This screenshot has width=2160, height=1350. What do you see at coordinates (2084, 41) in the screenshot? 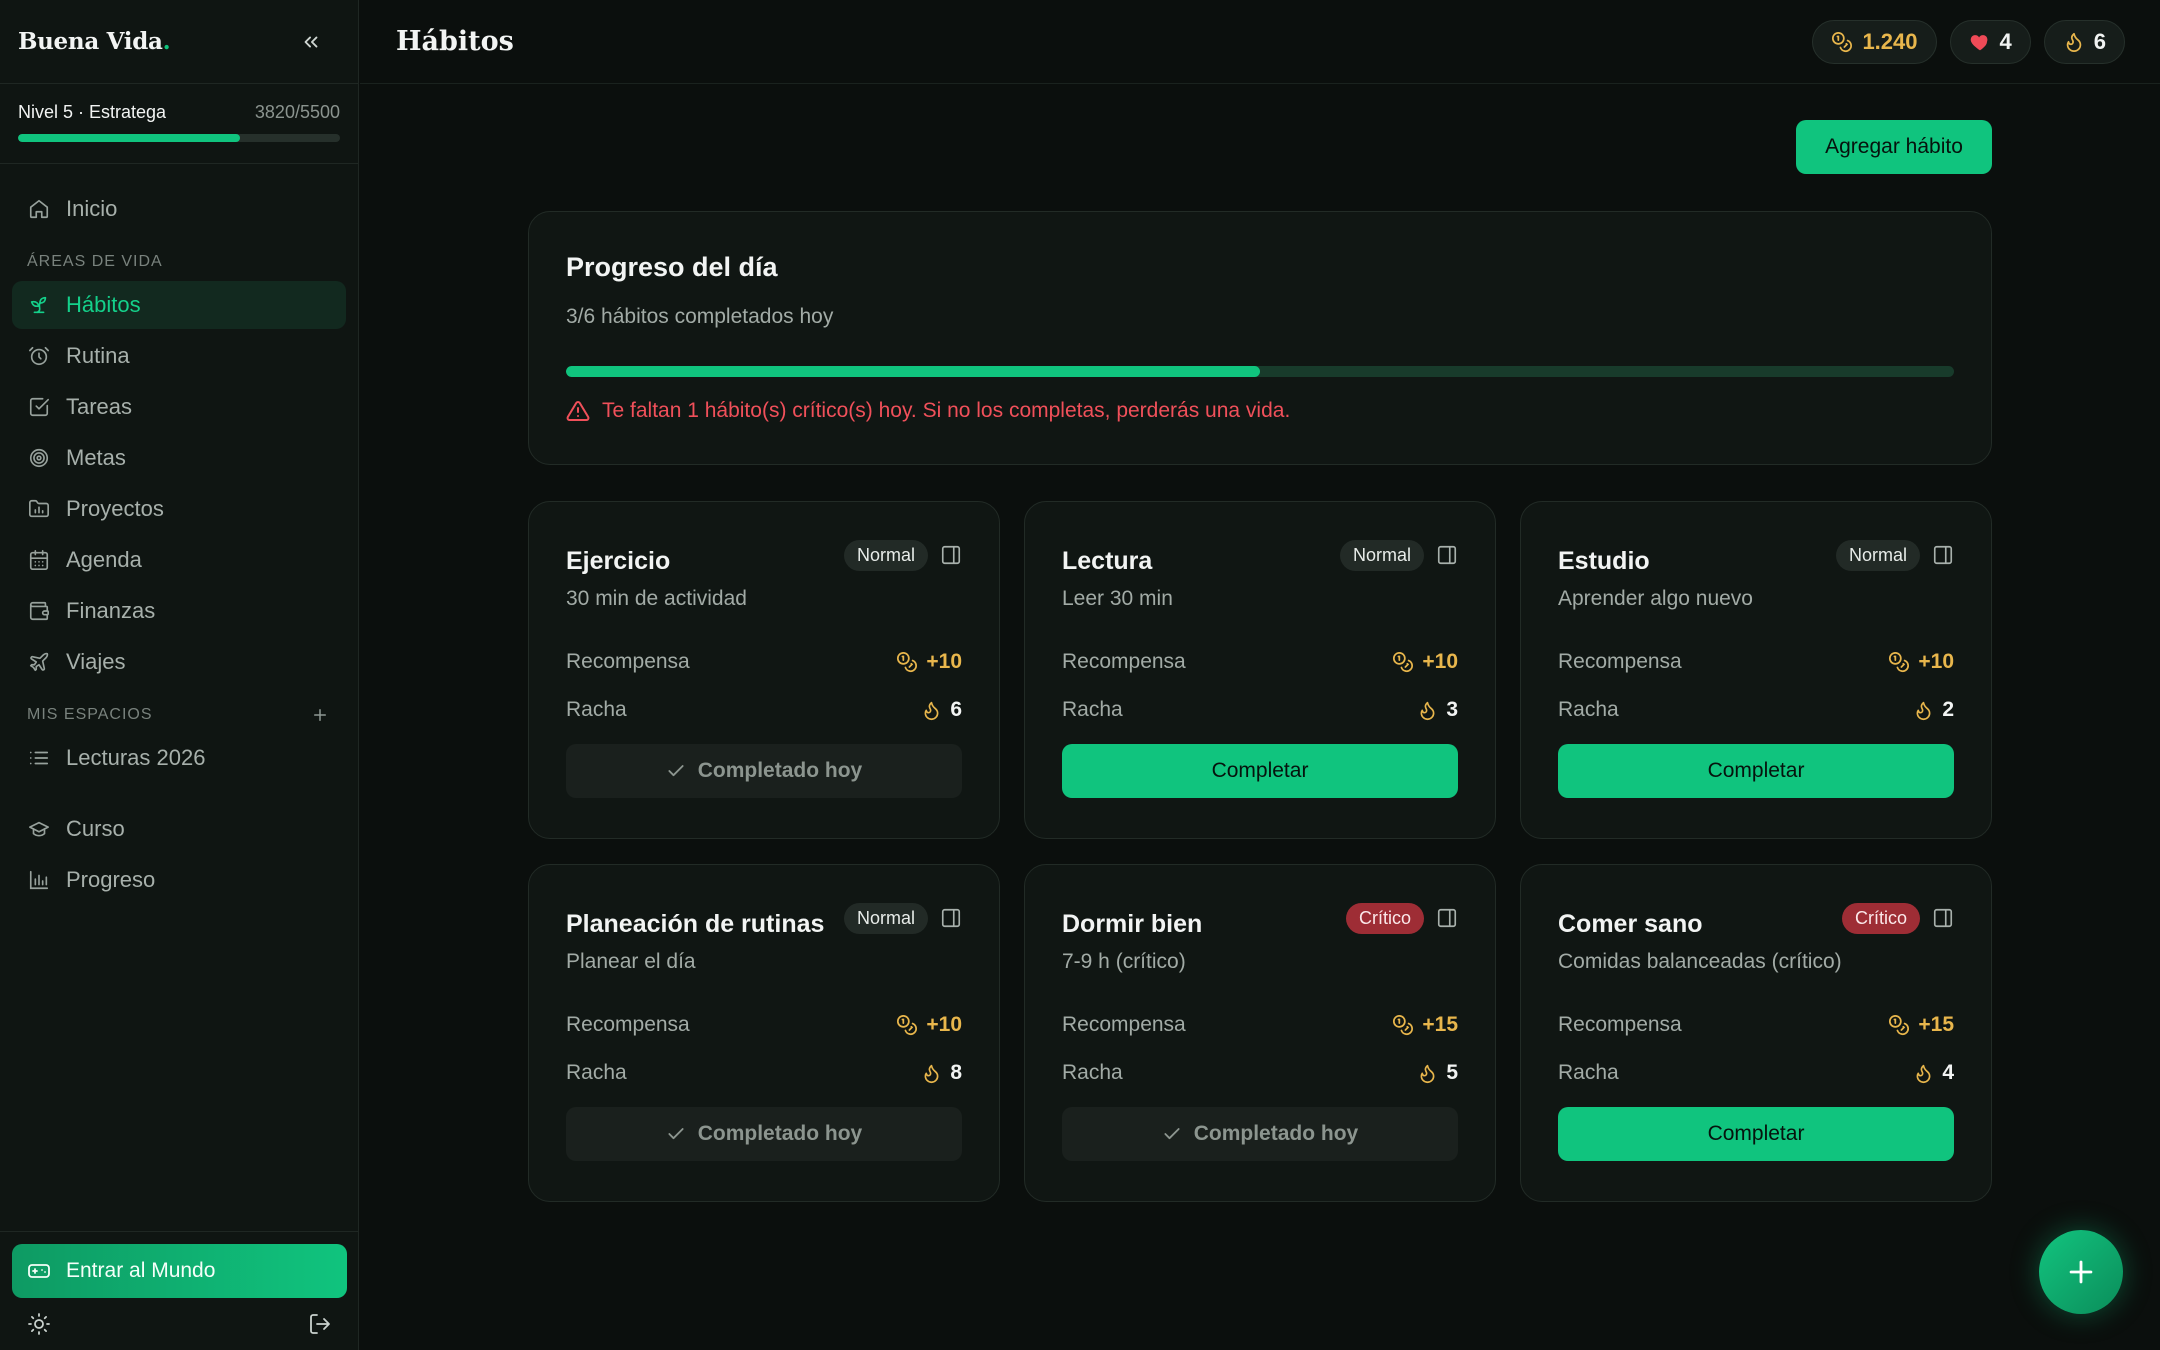
I see `streak-stat: 6` at bounding box center [2084, 41].